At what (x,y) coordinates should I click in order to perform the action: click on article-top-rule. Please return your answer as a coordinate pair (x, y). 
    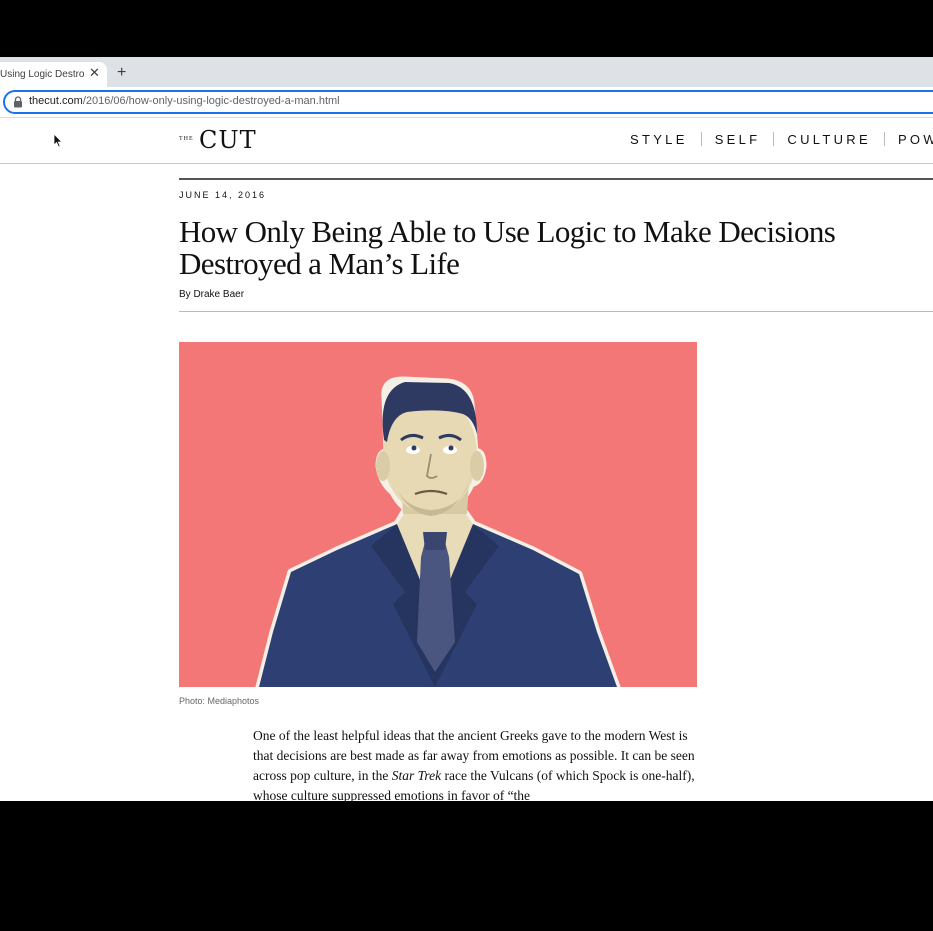
    Looking at the image, I should click on (556, 179).